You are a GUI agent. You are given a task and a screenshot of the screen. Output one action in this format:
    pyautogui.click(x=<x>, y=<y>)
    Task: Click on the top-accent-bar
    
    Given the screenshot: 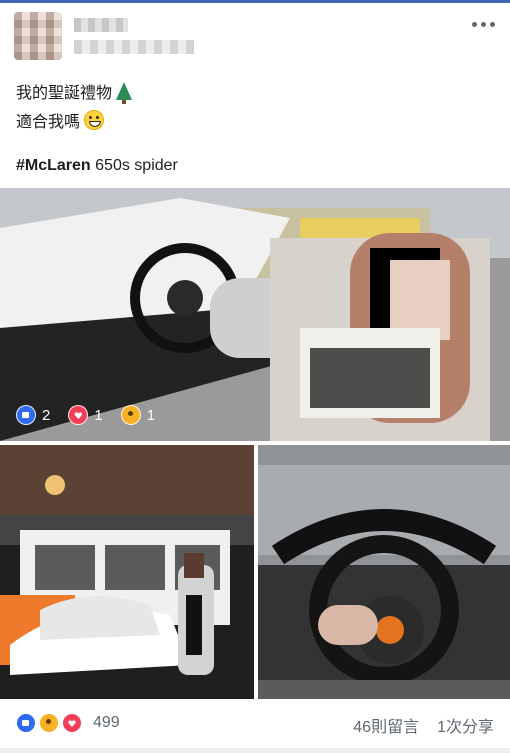 What is the action you would take?
    pyautogui.click(x=255, y=1)
    